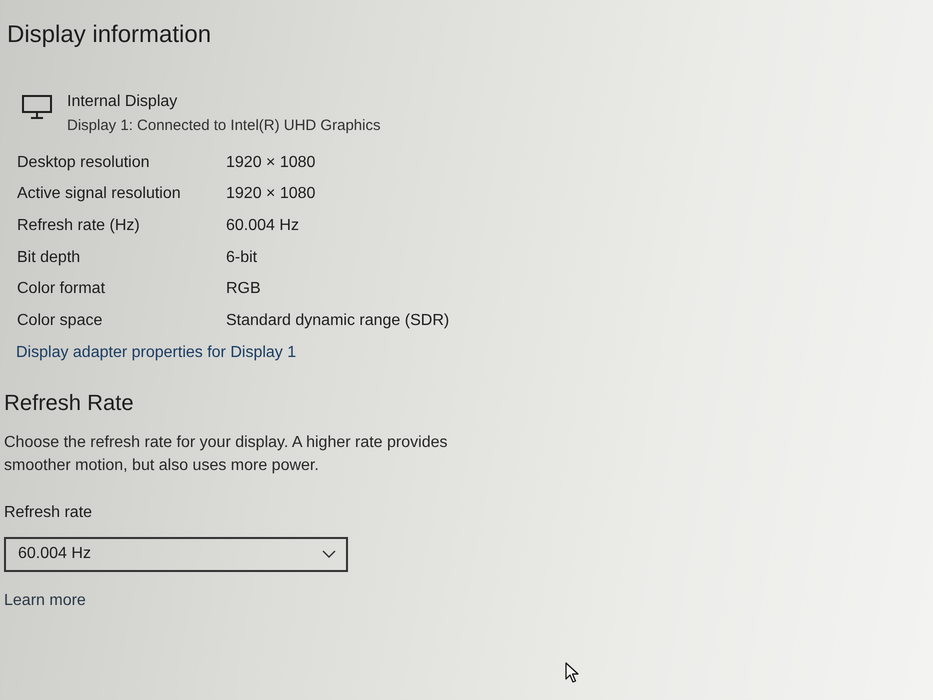 Image resolution: width=933 pixels, height=700 pixels. What do you see at coordinates (242, 257) in the screenshot?
I see `property-value: 6-bit` at bounding box center [242, 257].